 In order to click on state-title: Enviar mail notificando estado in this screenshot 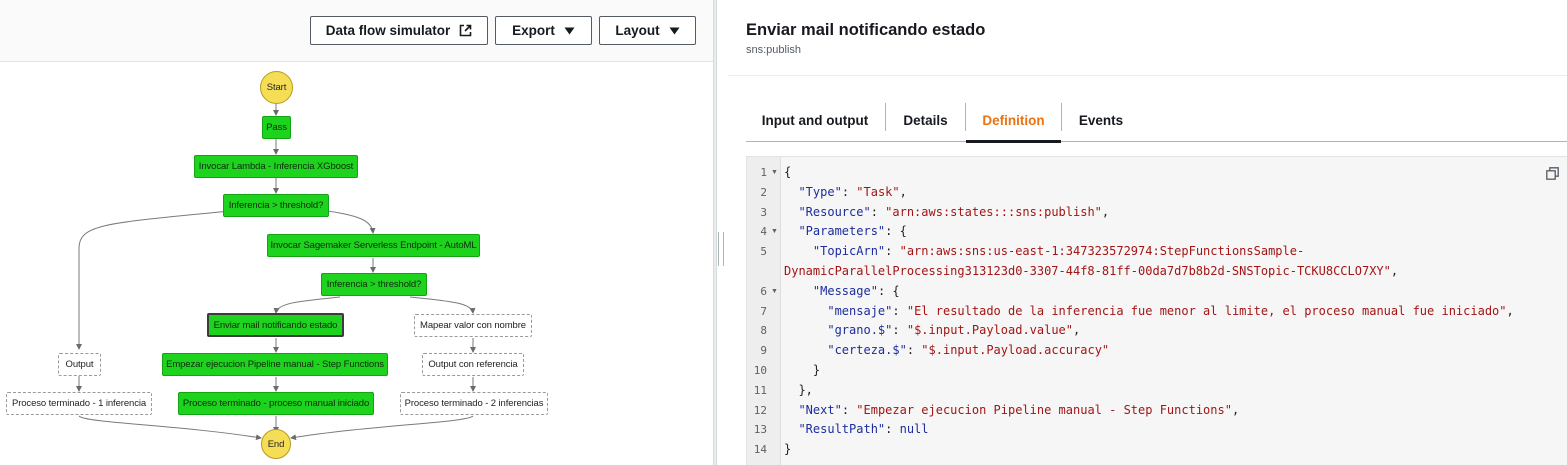, I will do `click(866, 30)`.